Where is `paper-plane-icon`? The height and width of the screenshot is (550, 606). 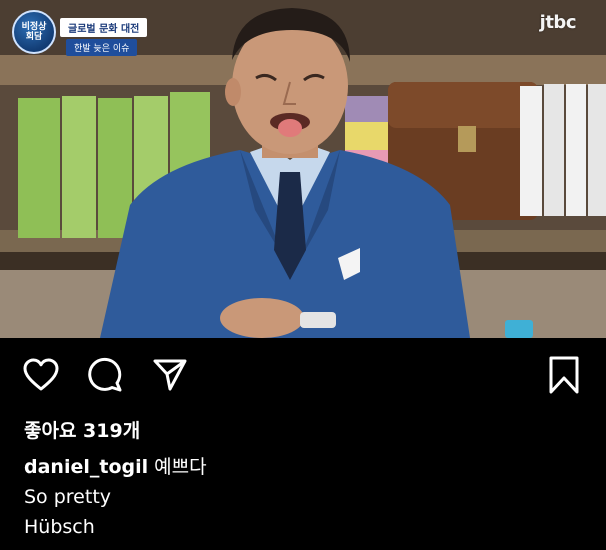
paper-plane-icon is located at coordinates (170, 375).